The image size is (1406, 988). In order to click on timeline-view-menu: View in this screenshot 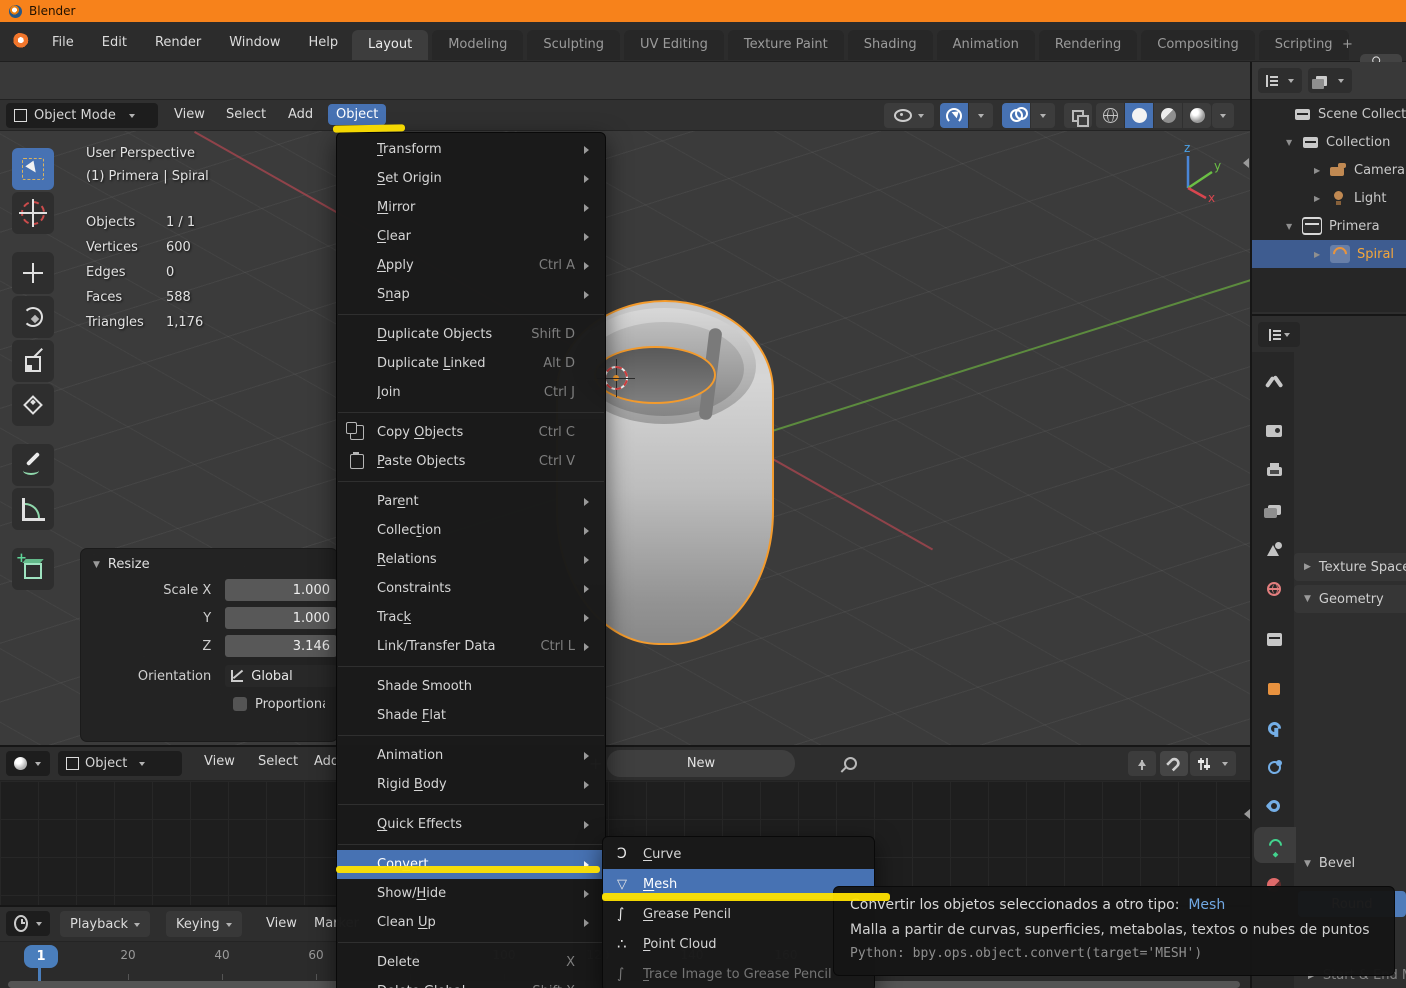, I will do `click(281, 923)`.